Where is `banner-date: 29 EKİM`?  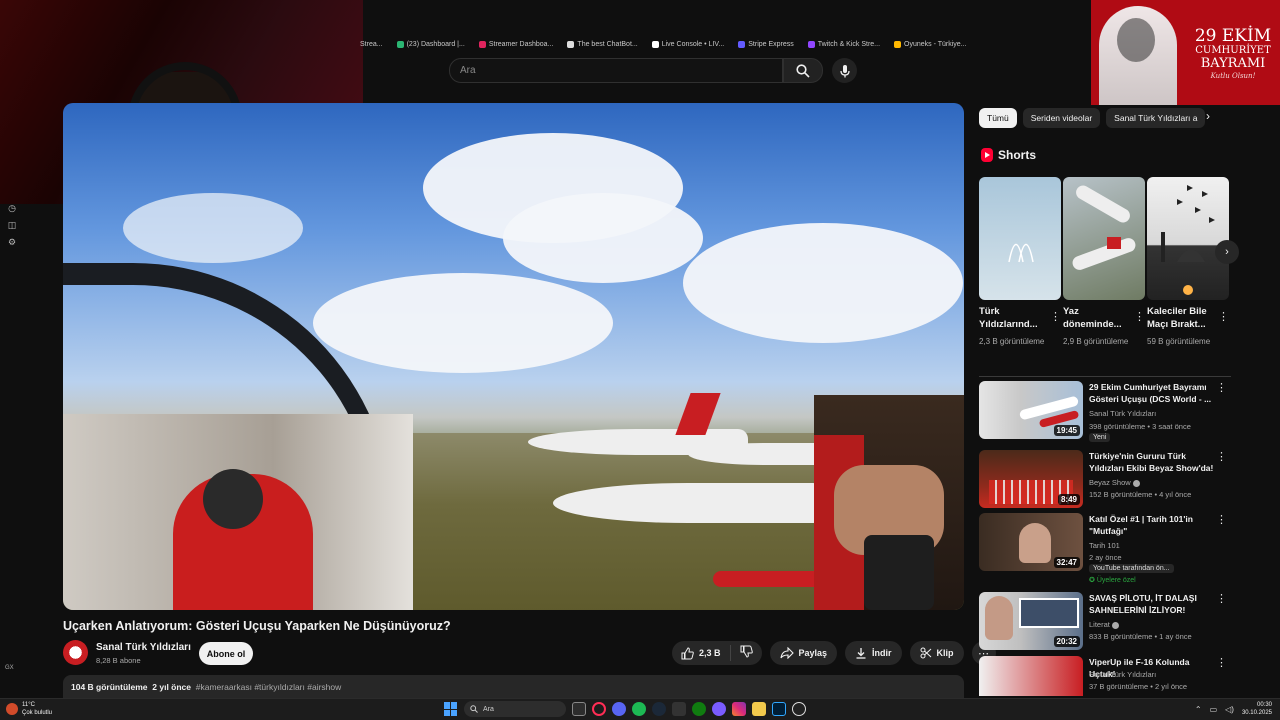
banner-date: 29 EKİM is located at coordinates (1233, 36).